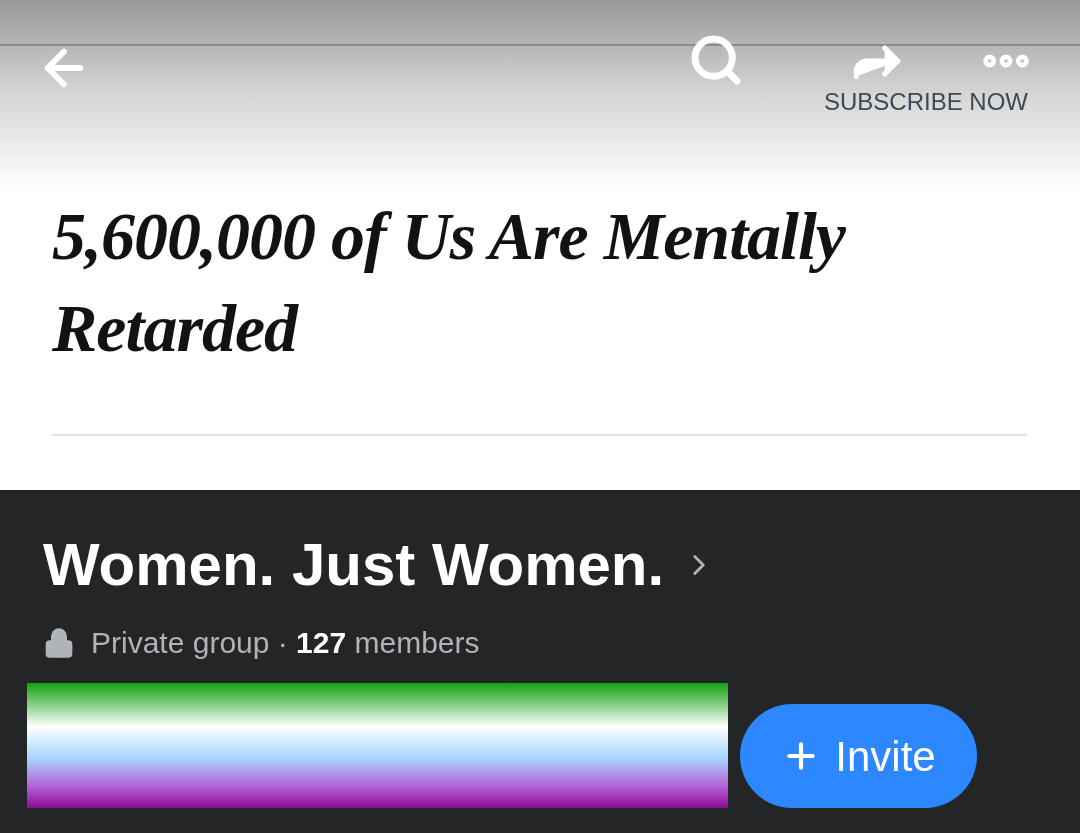 This screenshot has width=1080, height=833. What do you see at coordinates (925, 102) in the screenshot?
I see `subscribe-link: SUBSCRIBE NOW` at bounding box center [925, 102].